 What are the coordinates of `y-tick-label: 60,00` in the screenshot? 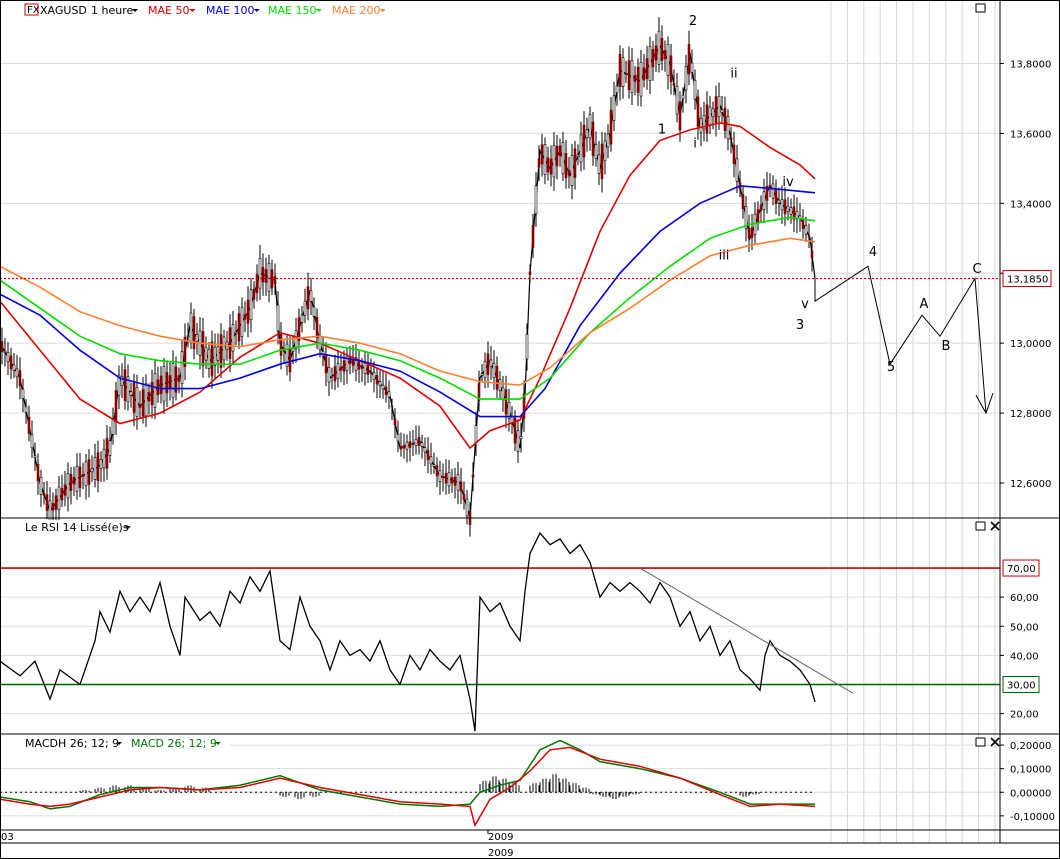 It's located at (1024, 598).